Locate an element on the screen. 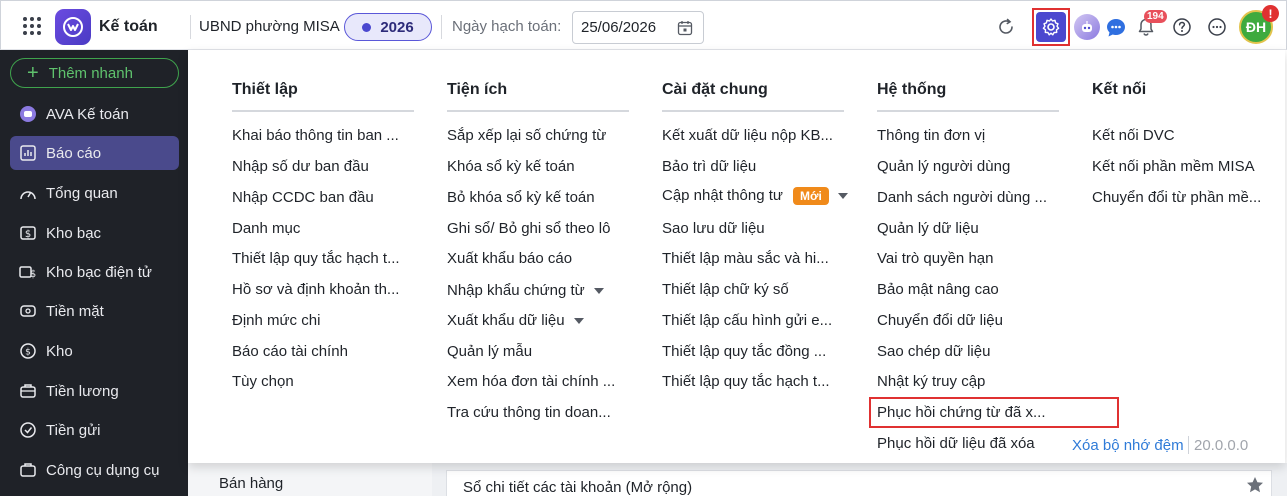  menu-item: Thiết lập chữ ký số is located at coordinates (725, 289).